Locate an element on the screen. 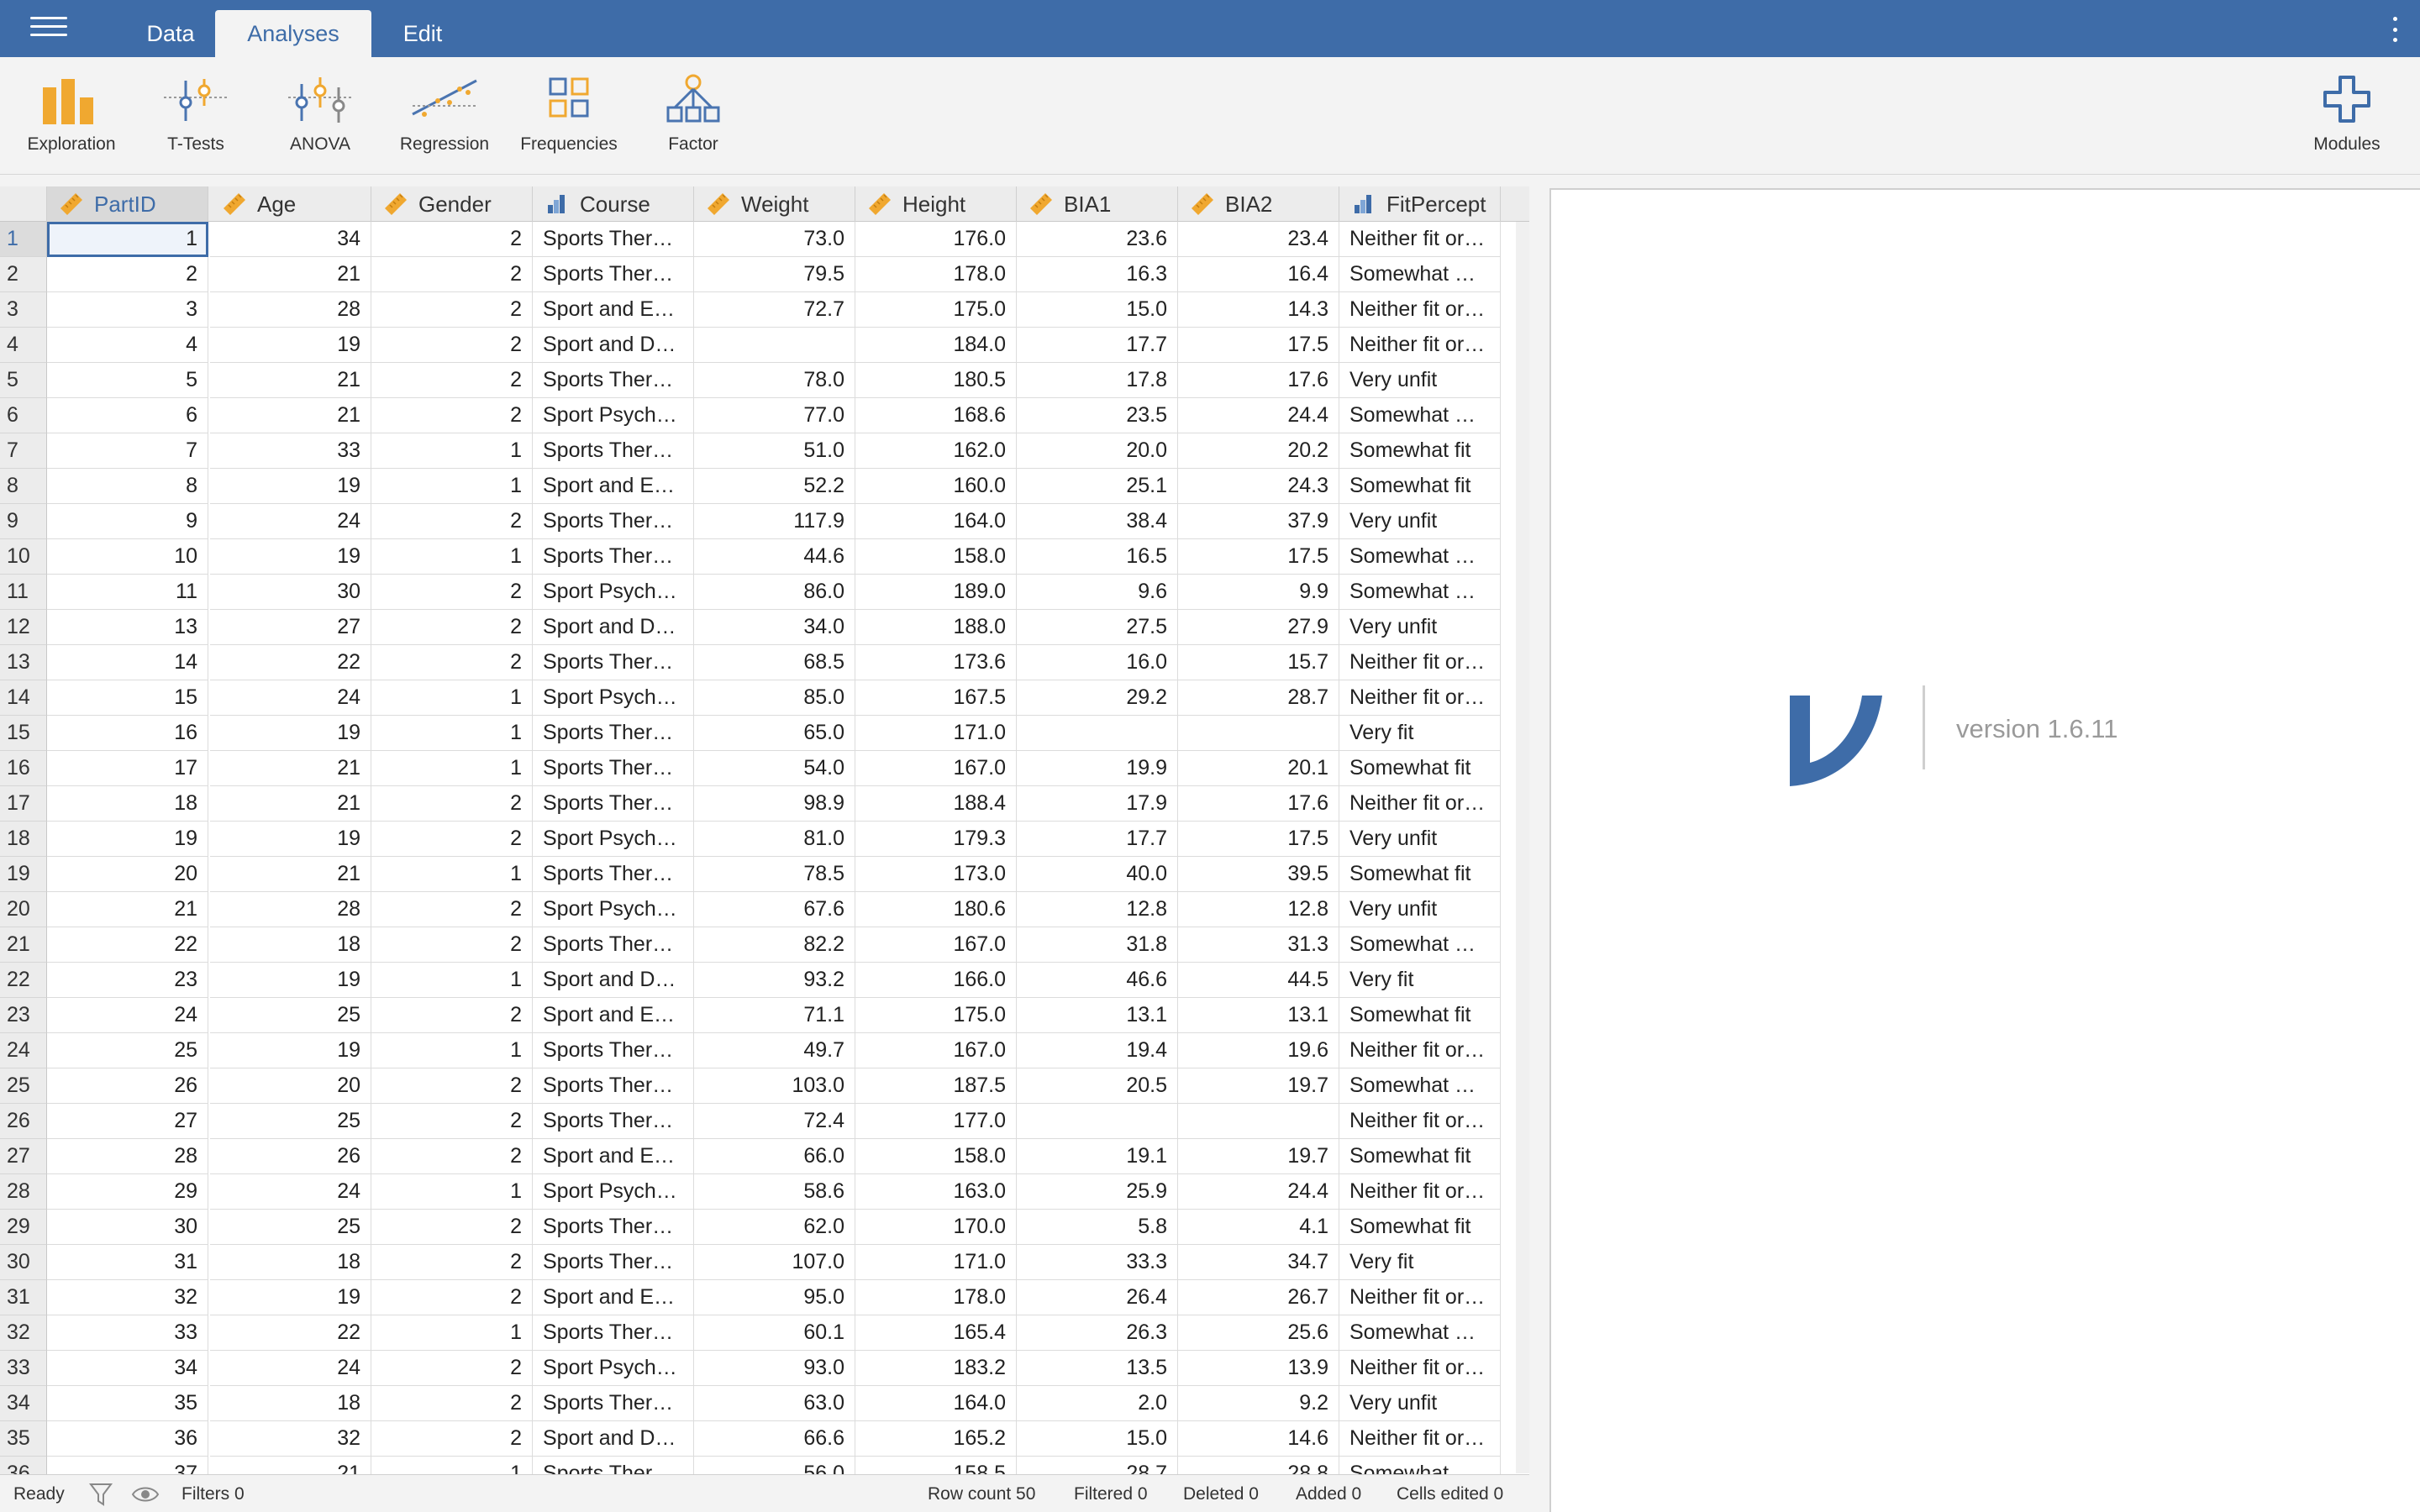 This screenshot has width=2420, height=1512. cell-partid: 11 is located at coordinates (128, 592).